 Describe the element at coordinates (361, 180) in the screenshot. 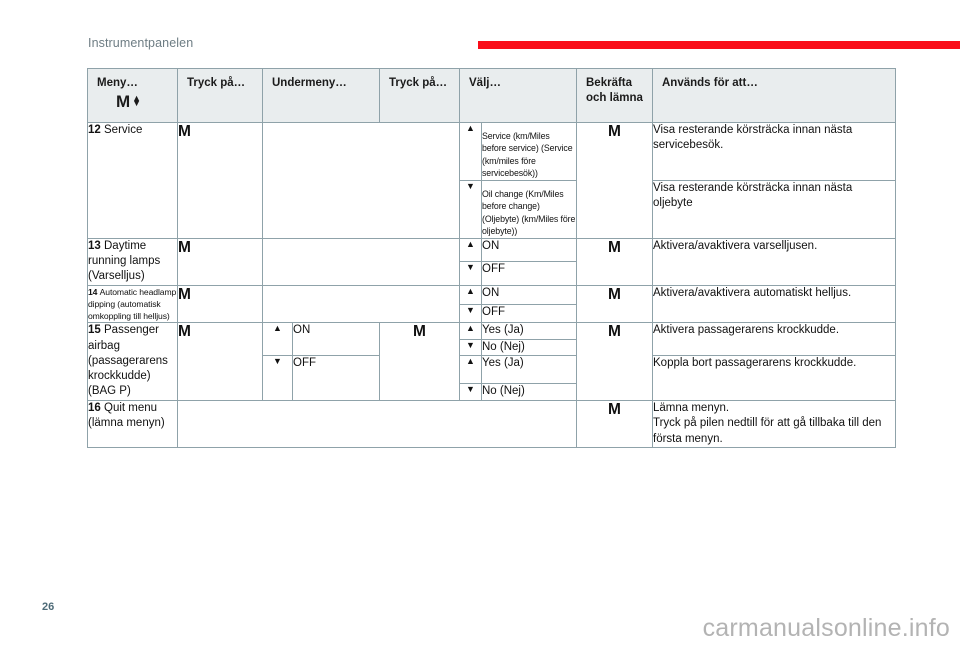

I see `row-12-submenu-empty` at that location.